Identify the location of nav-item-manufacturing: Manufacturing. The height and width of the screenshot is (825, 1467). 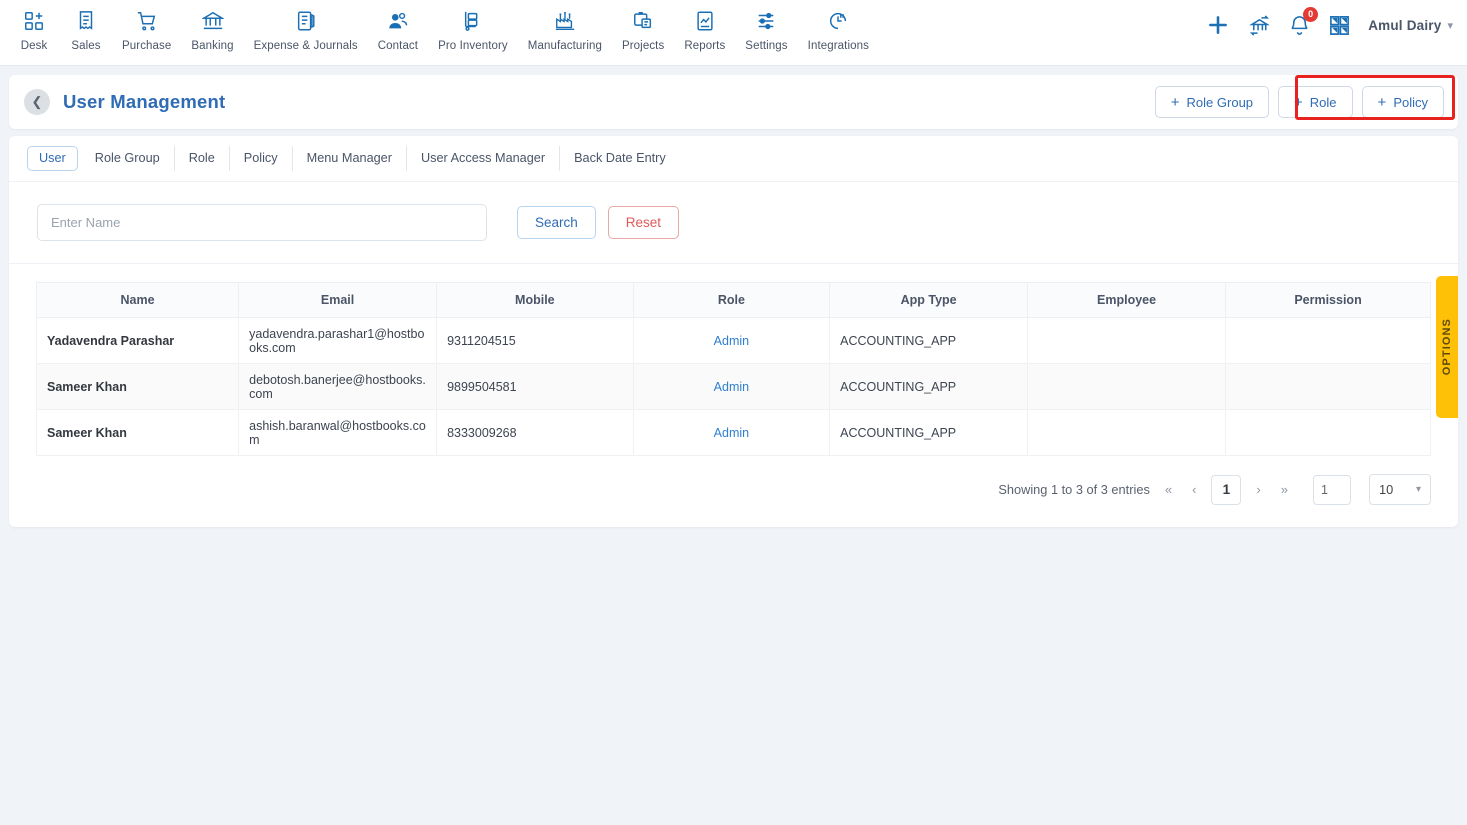
(565, 26).